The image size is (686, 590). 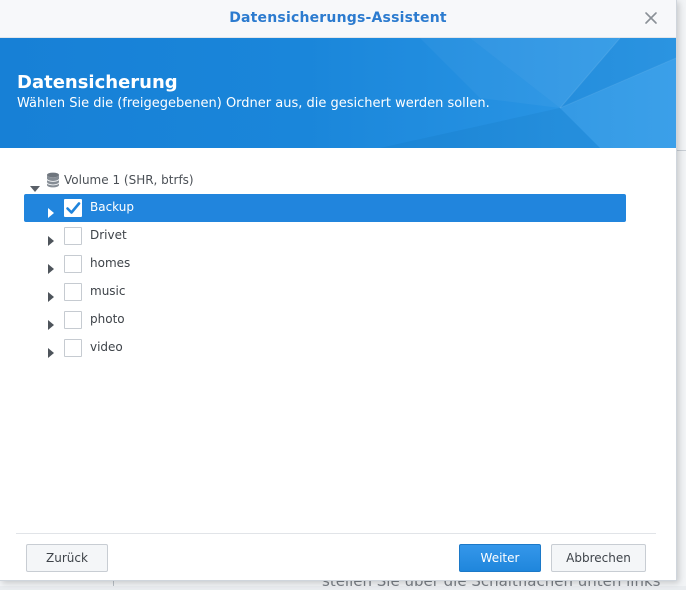 What do you see at coordinates (97, 82) in the screenshot?
I see `banner-title: Datensicherung` at bounding box center [97, 82].